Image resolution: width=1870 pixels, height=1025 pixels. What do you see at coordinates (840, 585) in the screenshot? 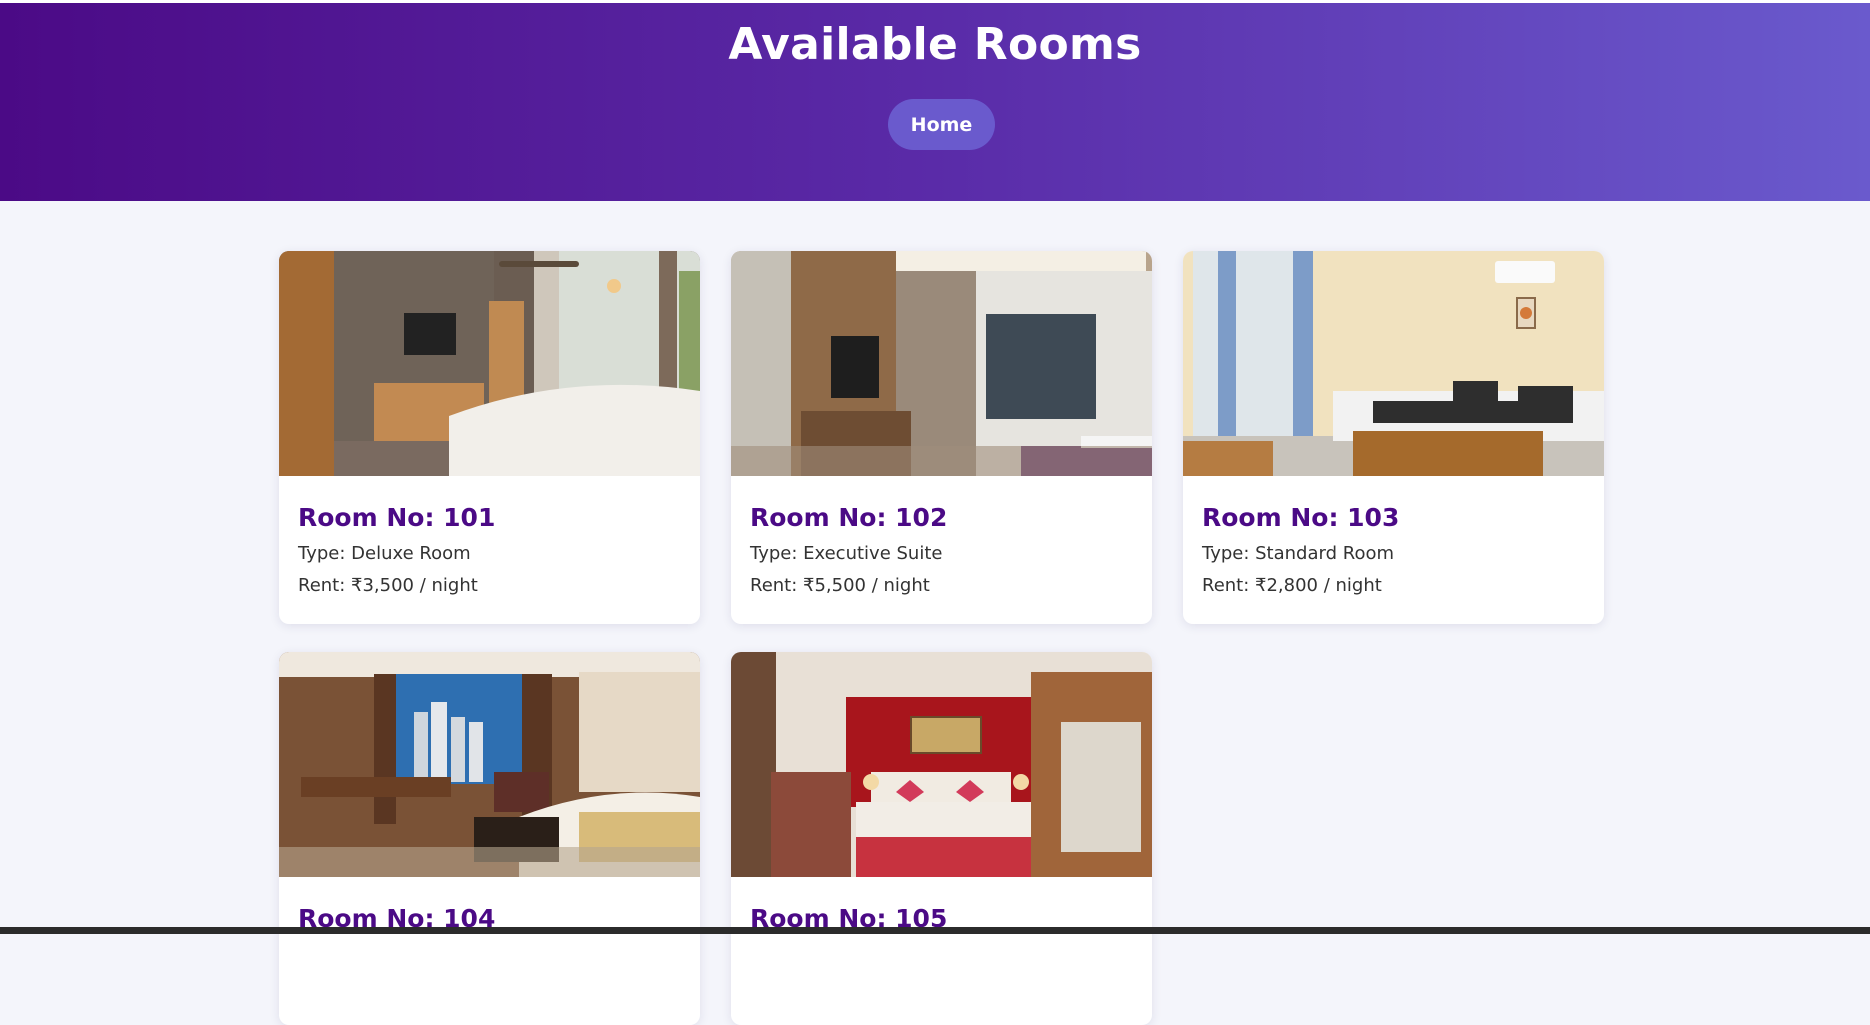
I see `room-rent: Rent: ₹5,500 / night` at bounding box center [840, 585].